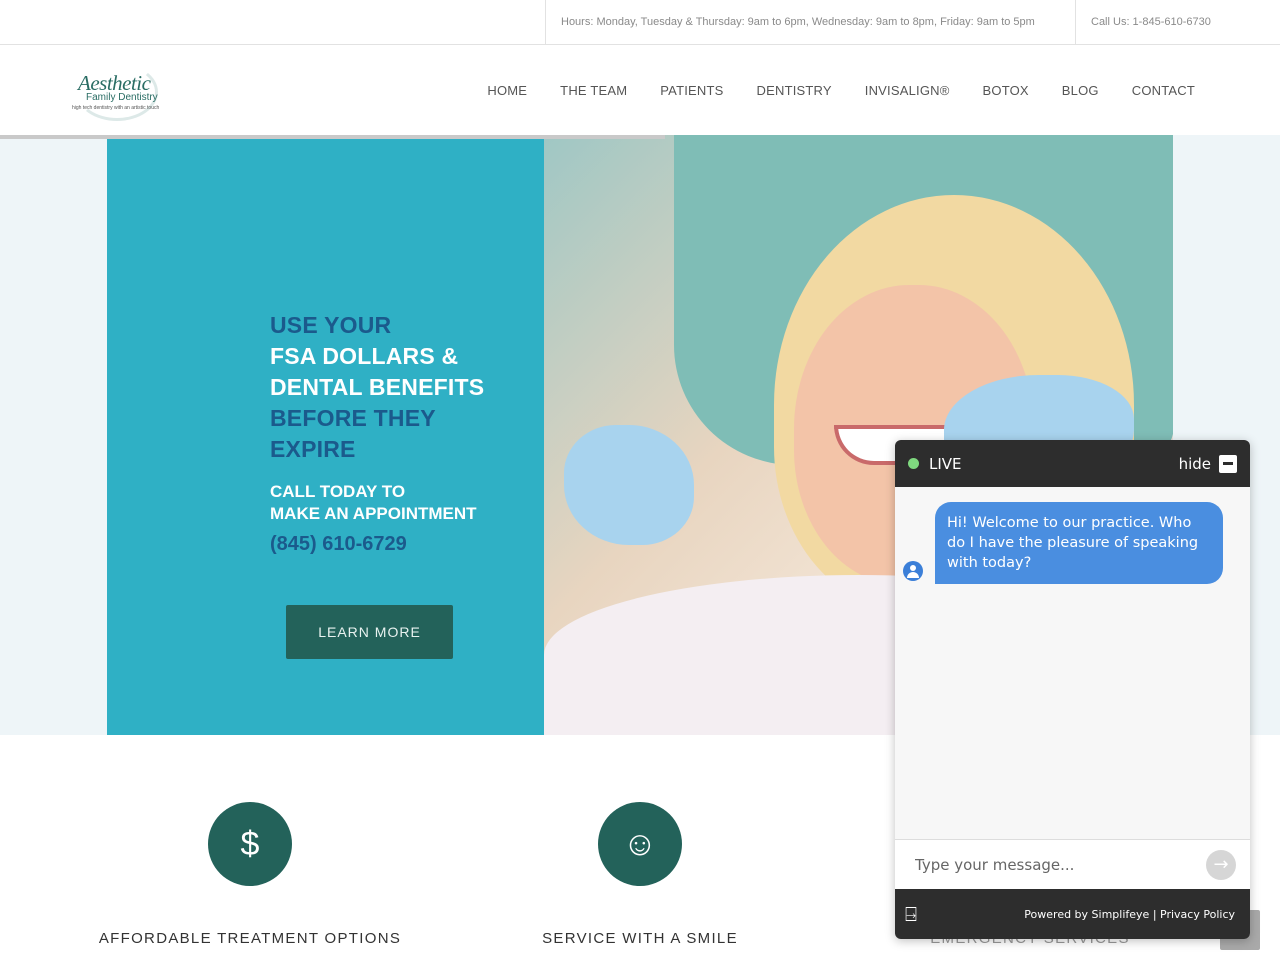 The height and width of the screenshot is (960, 1280). Describe the element at coordinates (1072, 463) in the screenshot. I see `chat-header: LIVE hide` at that location.